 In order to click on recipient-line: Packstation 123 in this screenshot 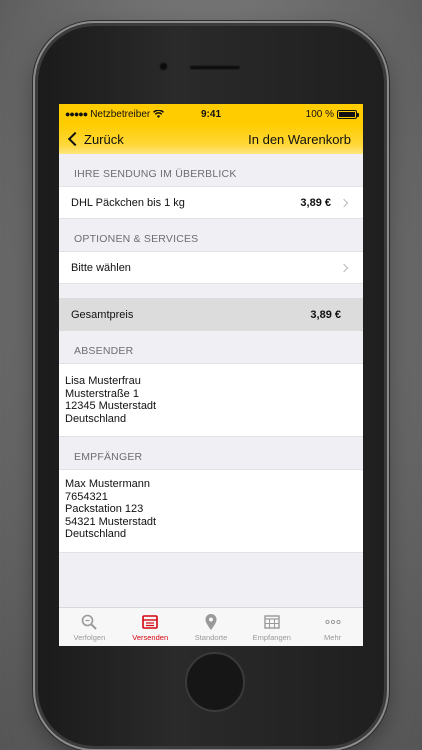, I will do `click(104, 509)`.